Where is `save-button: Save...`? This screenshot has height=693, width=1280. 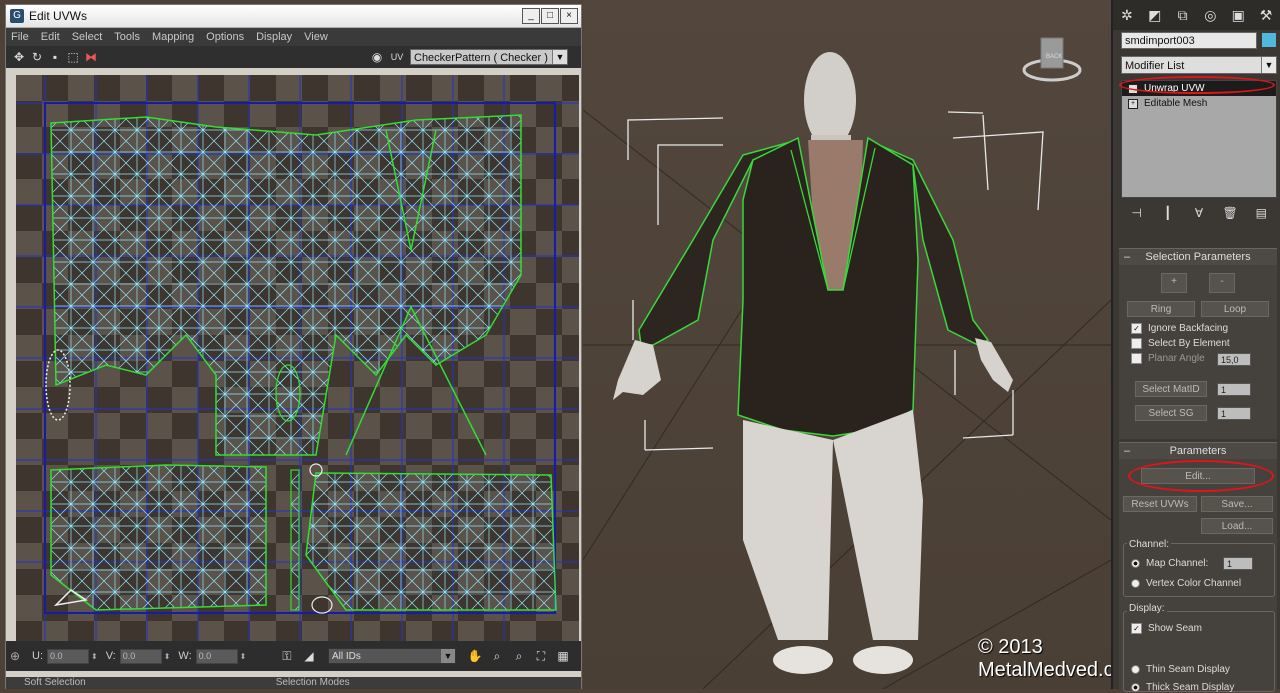
save-button: Save... is located at coordinates (1237, 504).